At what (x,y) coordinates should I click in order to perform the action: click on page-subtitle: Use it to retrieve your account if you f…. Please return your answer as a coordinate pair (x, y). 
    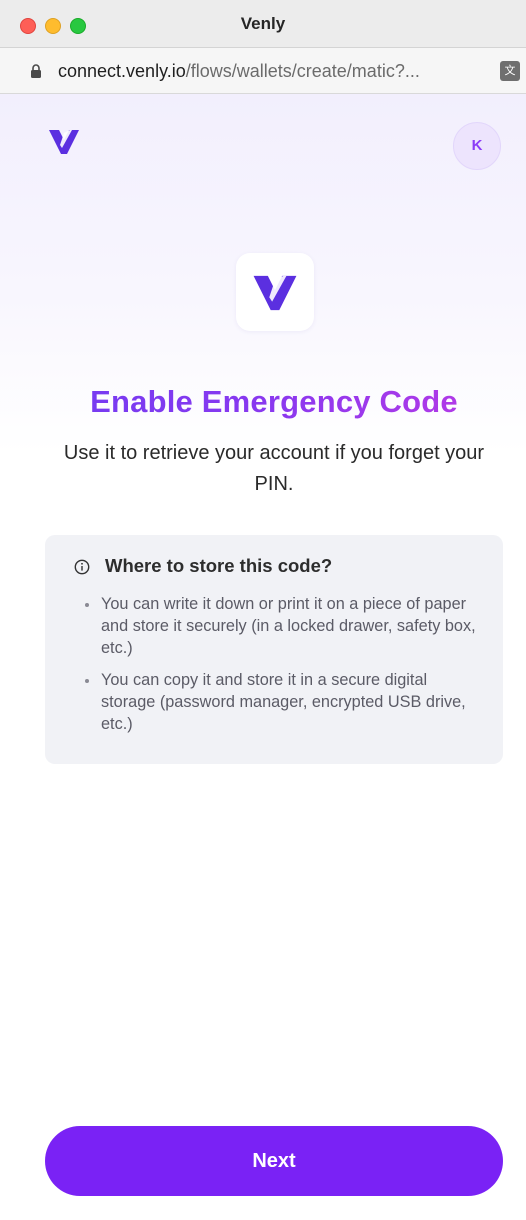
    Looking at the image, I should click on (274, 468).